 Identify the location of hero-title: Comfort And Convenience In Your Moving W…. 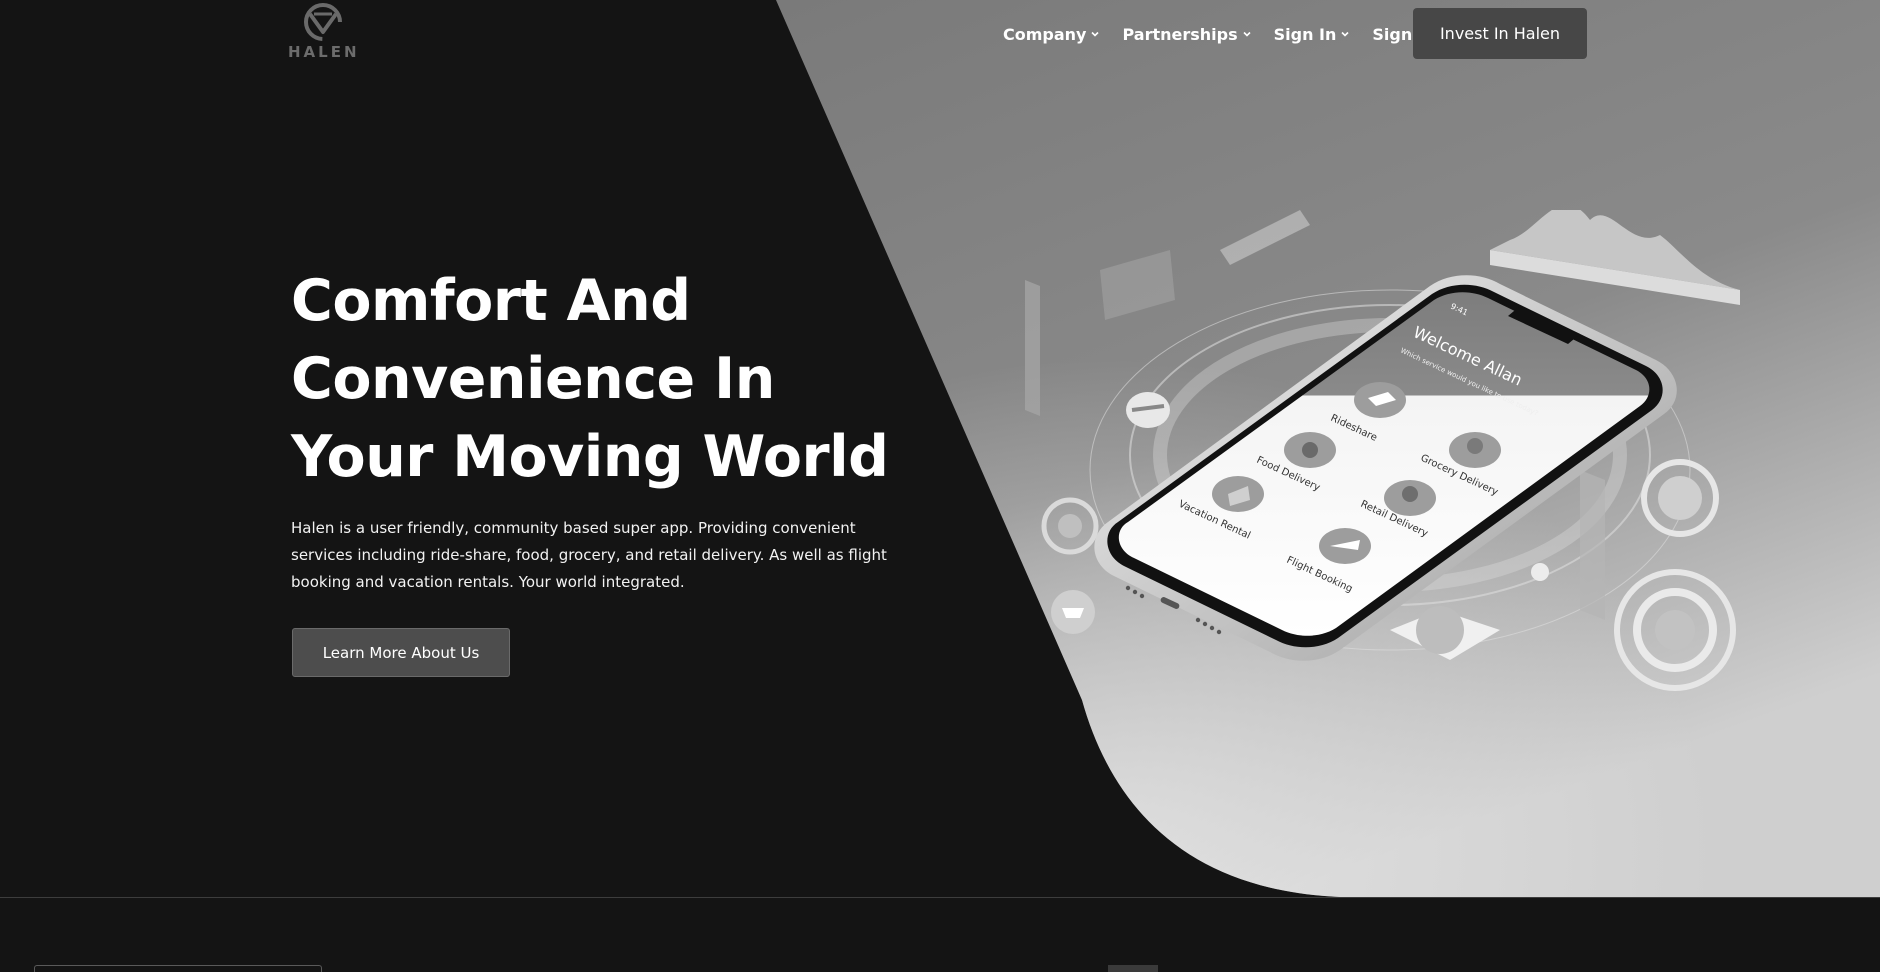
(601, 379).